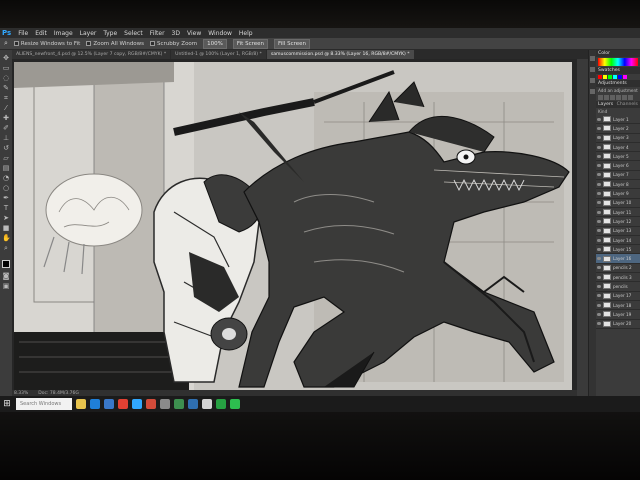 This screenshot has width=640, height=480. Describe the element at coordinates (16, 43) in the screenshot. I see `resize-windows-checkbox` at that location.